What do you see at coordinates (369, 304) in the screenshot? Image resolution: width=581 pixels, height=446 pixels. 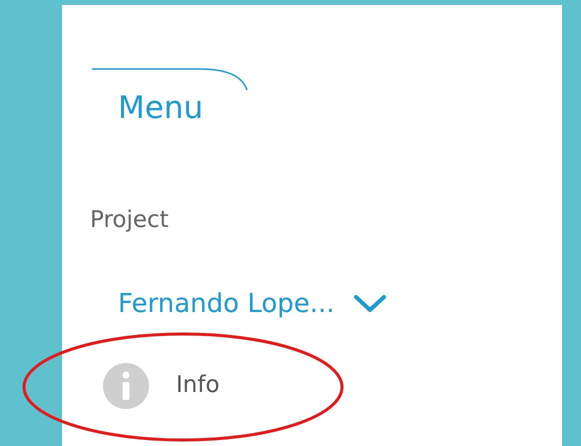 I see `chevron-down-icon` at bounding box center [369, 304].